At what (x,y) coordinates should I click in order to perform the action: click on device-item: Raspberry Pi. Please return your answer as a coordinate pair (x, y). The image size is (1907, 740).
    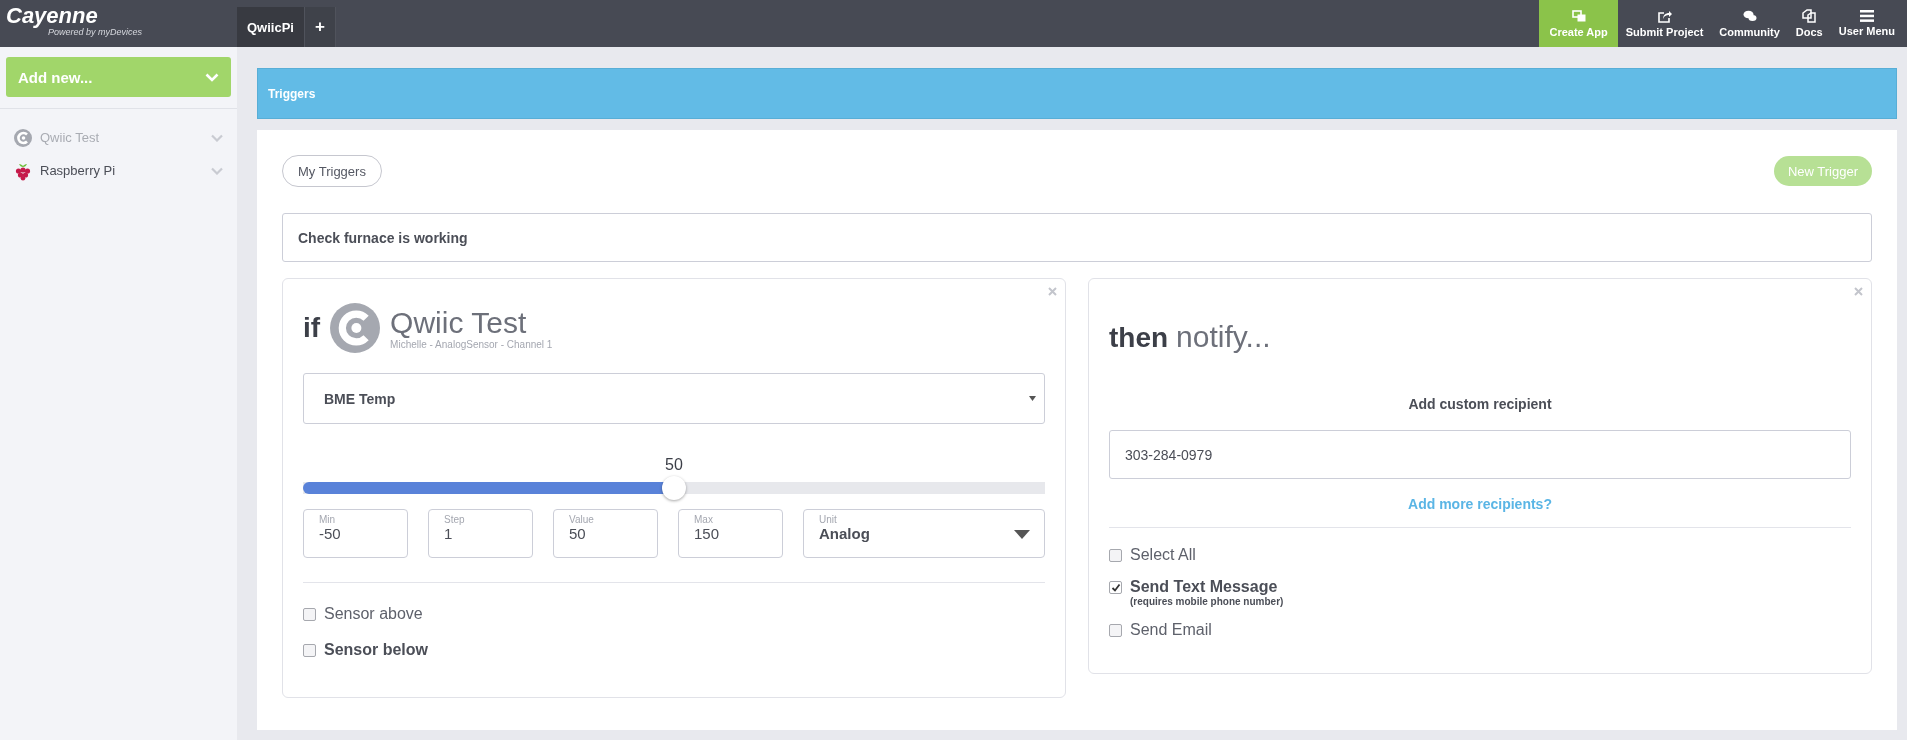
    Looking at the image, I should click on (118, 170).